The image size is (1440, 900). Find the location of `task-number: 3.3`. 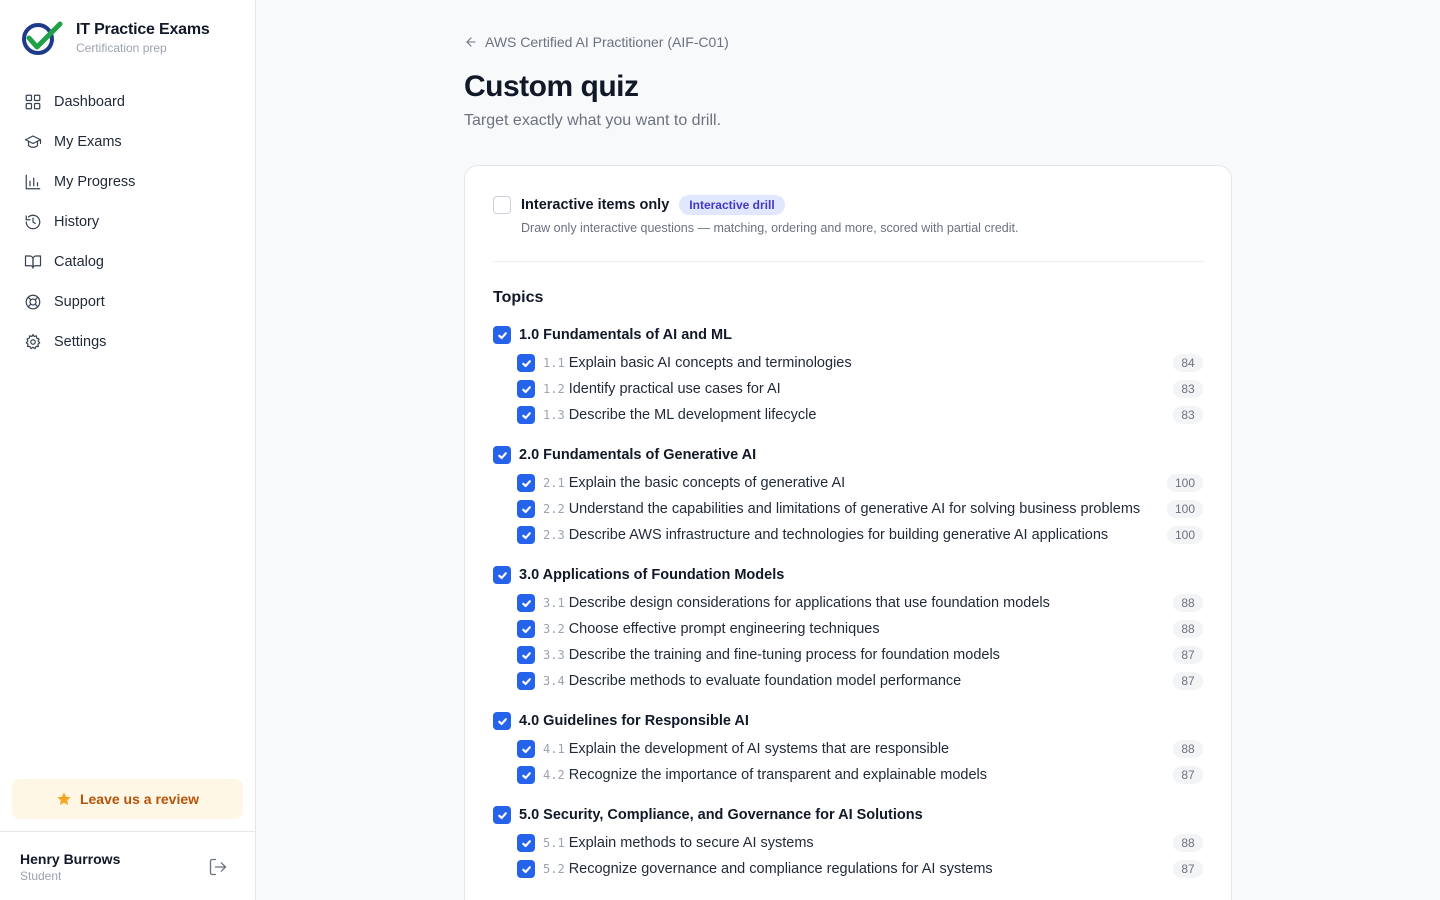

task-number: 3.3 is located at coordinates (554, 655).